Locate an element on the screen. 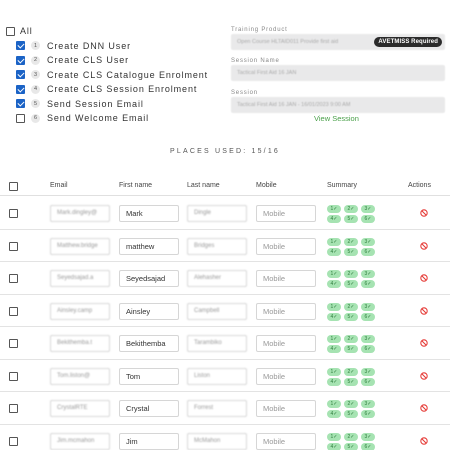 Image resolution: width=450 pixels, height=450 pixels. first-name-field: Bekithemba is located at coordinates (149, 343).